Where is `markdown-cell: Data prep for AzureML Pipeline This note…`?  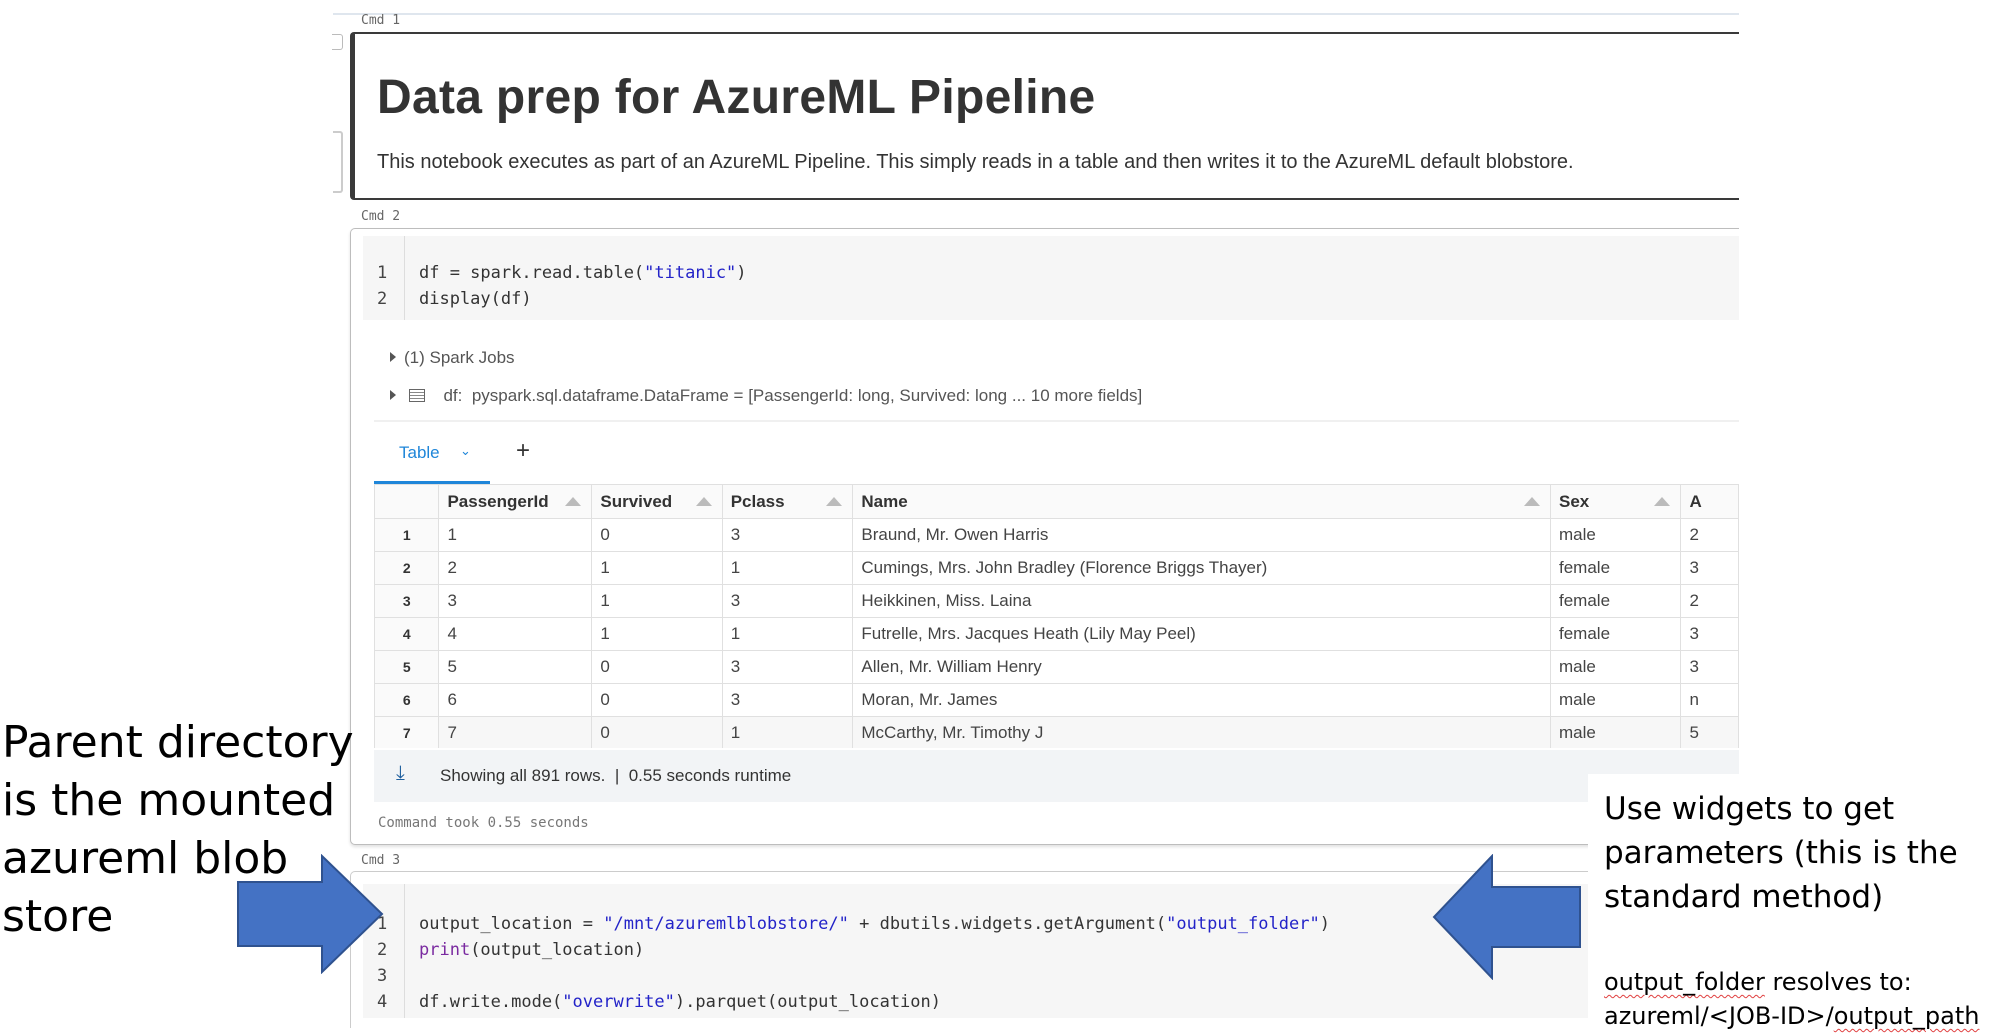 markdown-cell: Data prep for AzureML Pipeline This note… is located at coordinates (1044, 116).